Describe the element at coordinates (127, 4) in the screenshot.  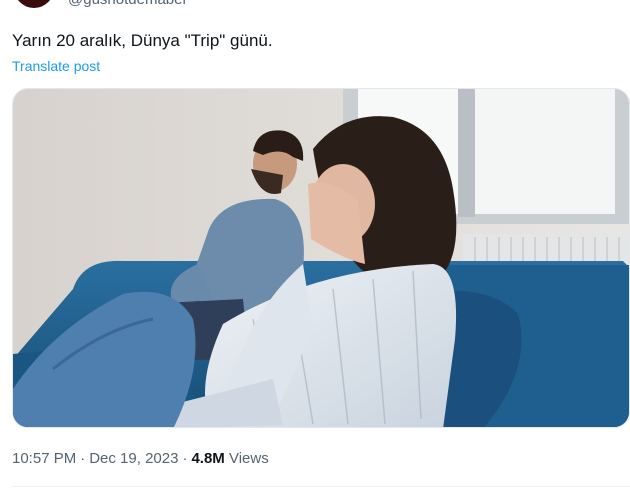
I see `author-handle: @gushotdemaber` at that location.